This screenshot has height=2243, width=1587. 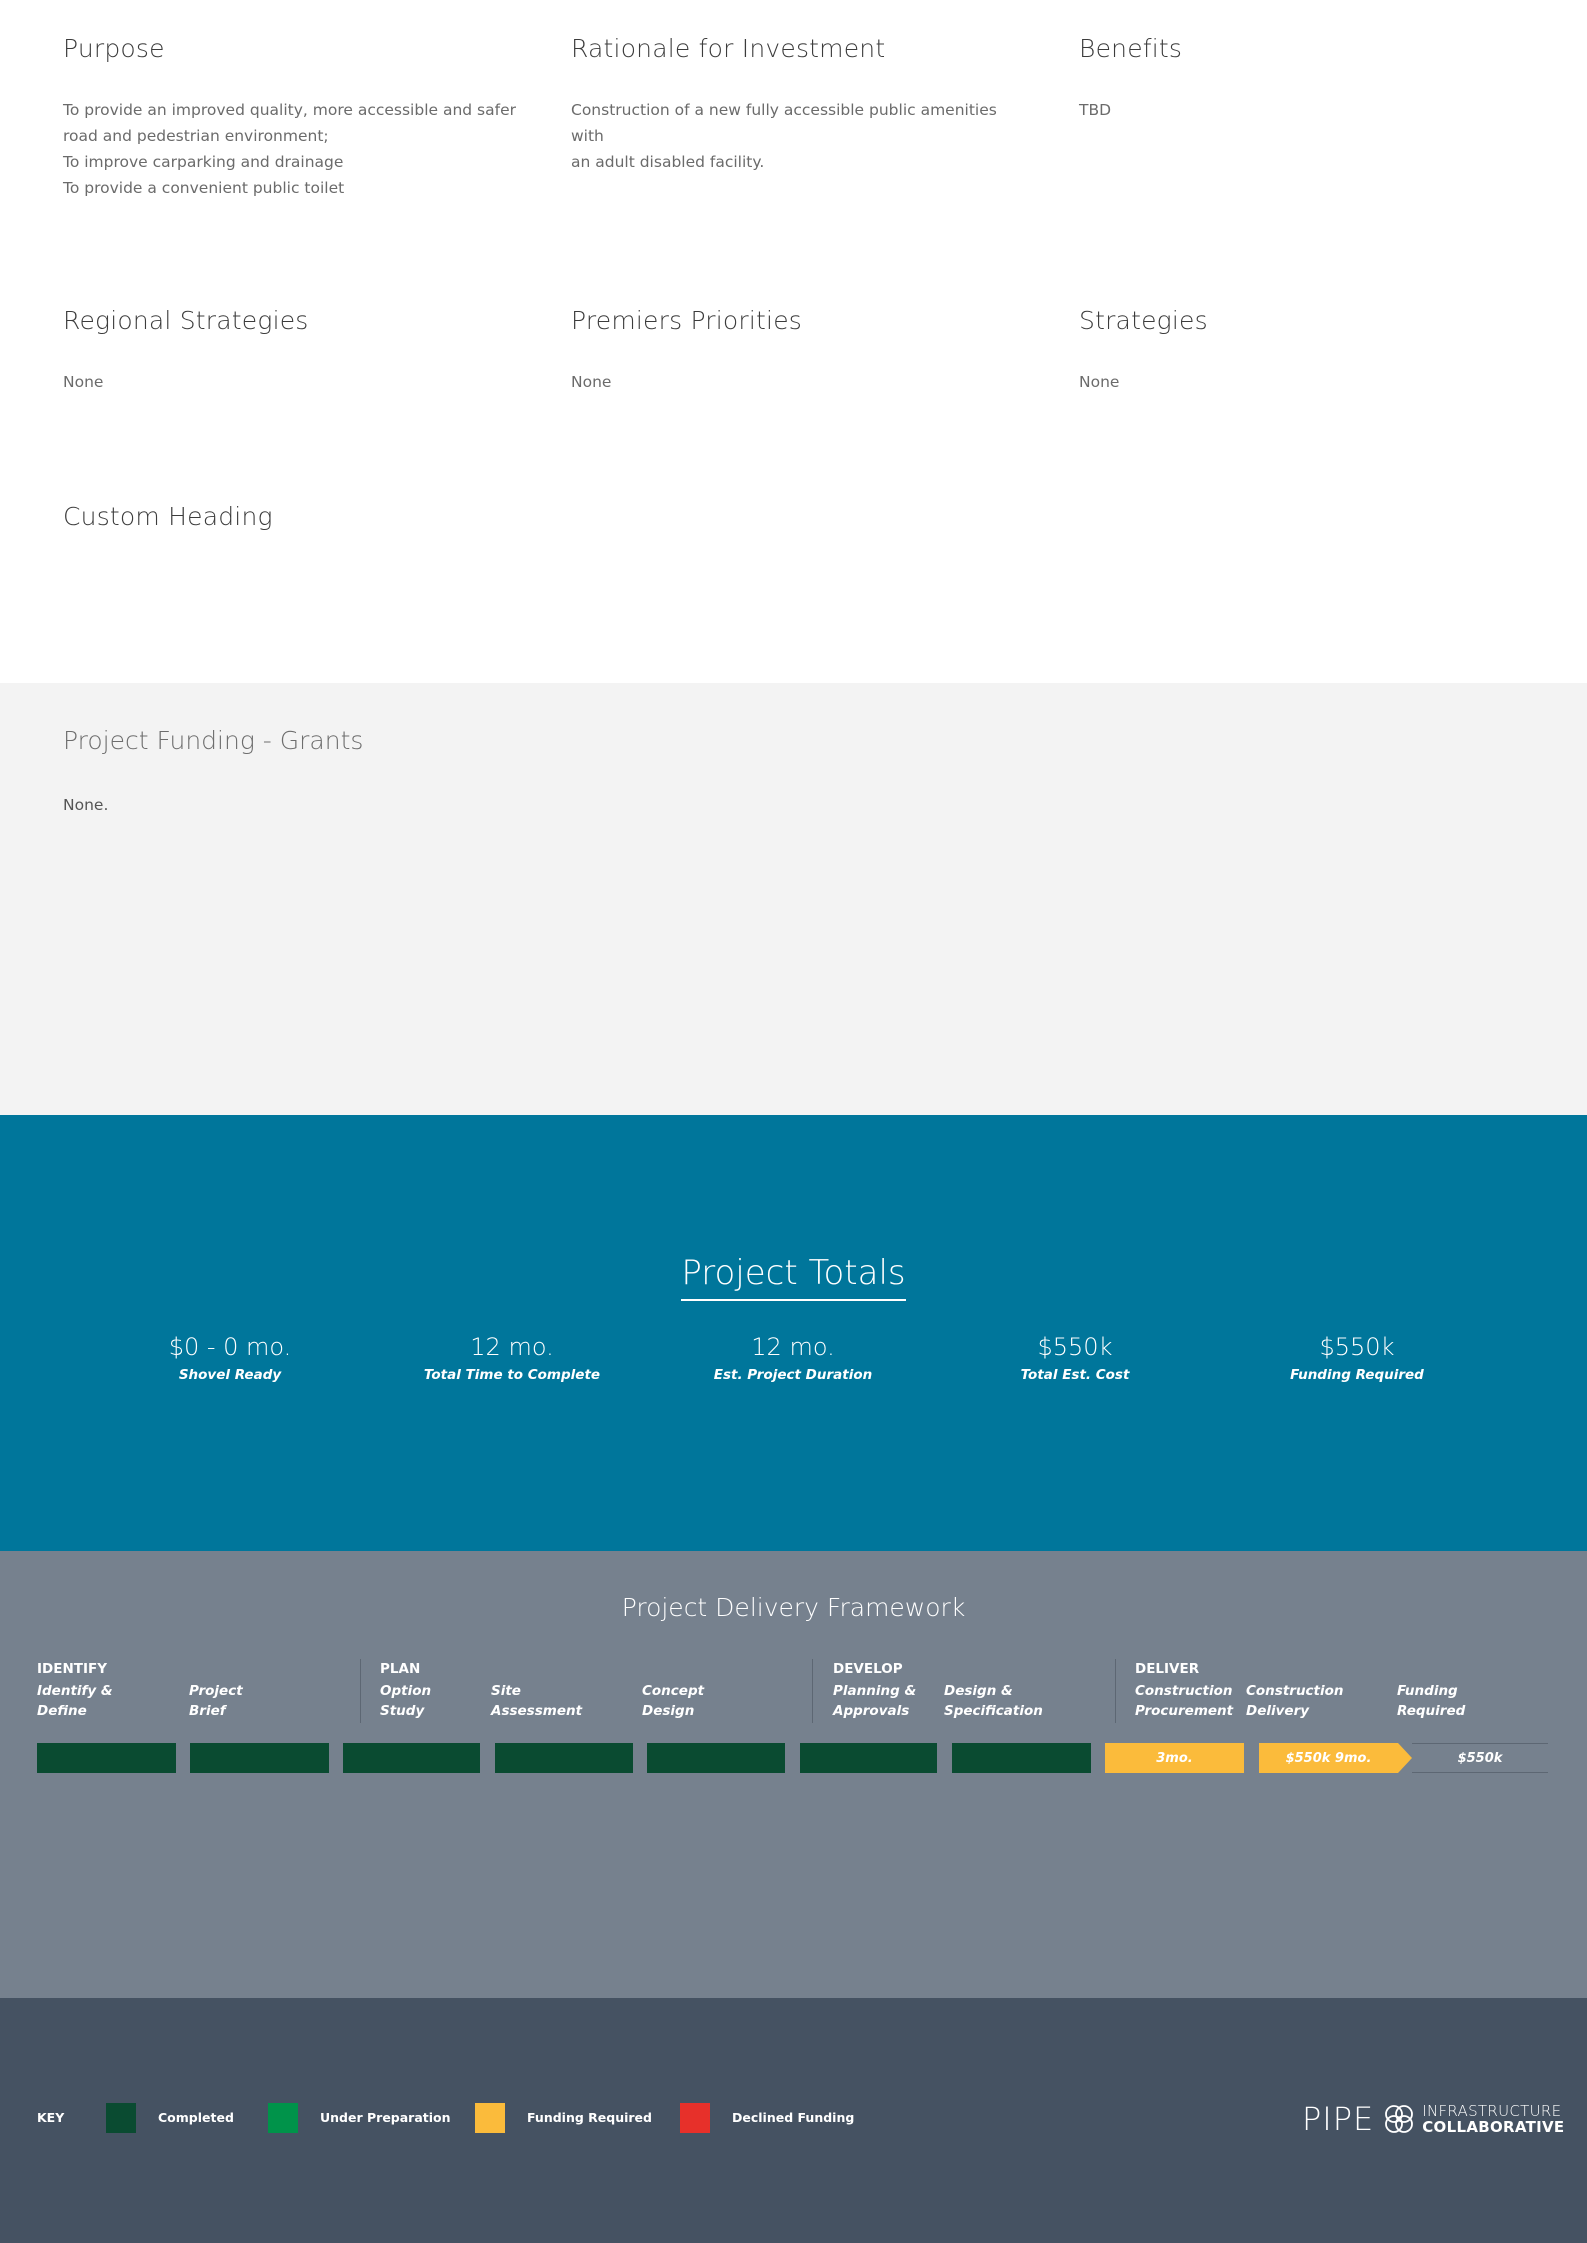 I want to click on pipe-logo: PIPE INFRASTRUCTURE COLLABORATIVE, so click(x=1433, y=2119).